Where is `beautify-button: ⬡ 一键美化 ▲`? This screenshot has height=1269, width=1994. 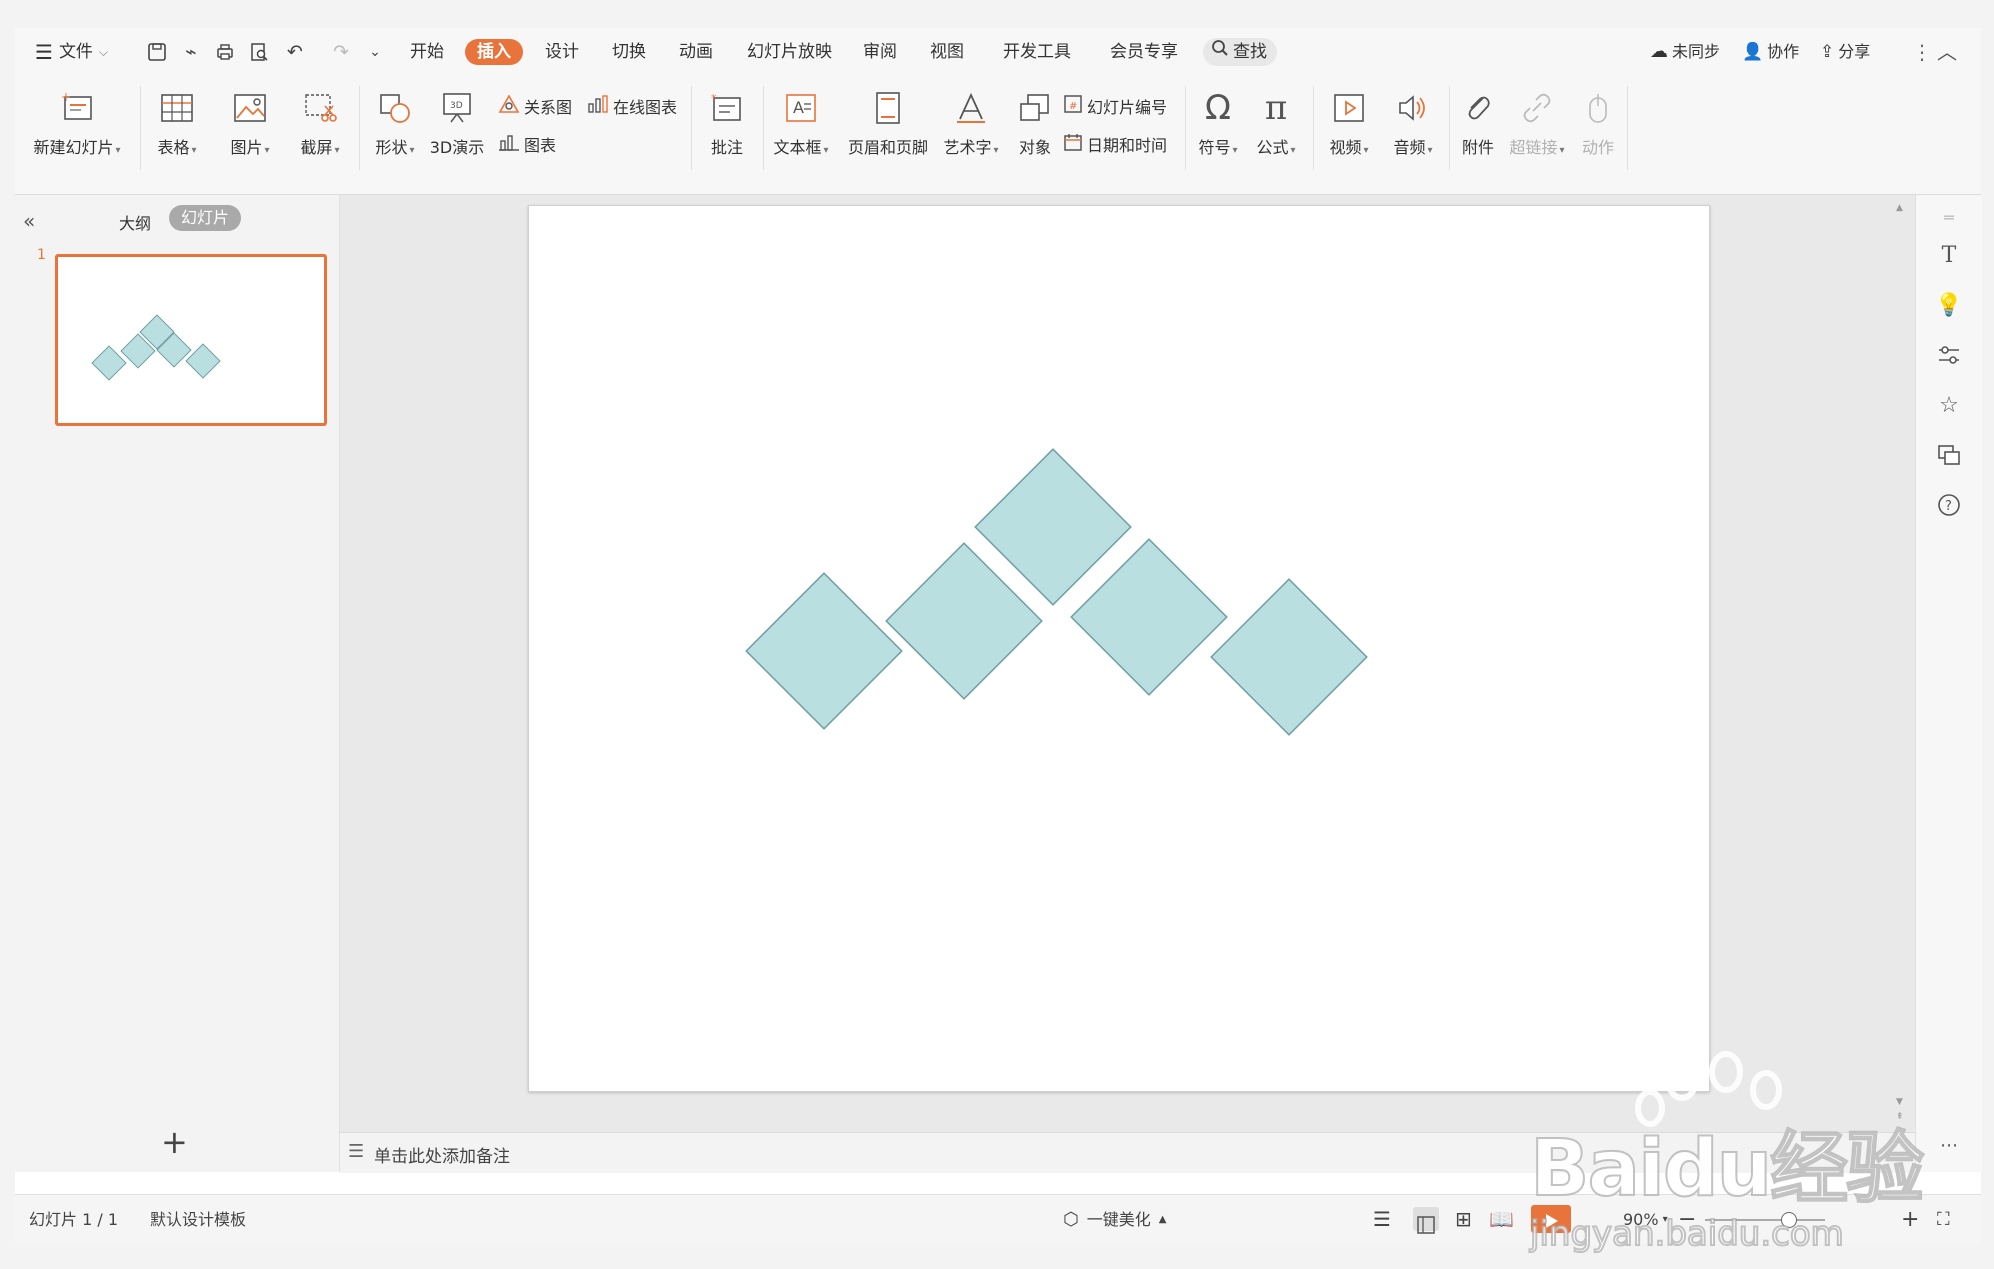
beautify-button: ⬡ 一键美化 ▲ is located at coordinates (1114, 1219).